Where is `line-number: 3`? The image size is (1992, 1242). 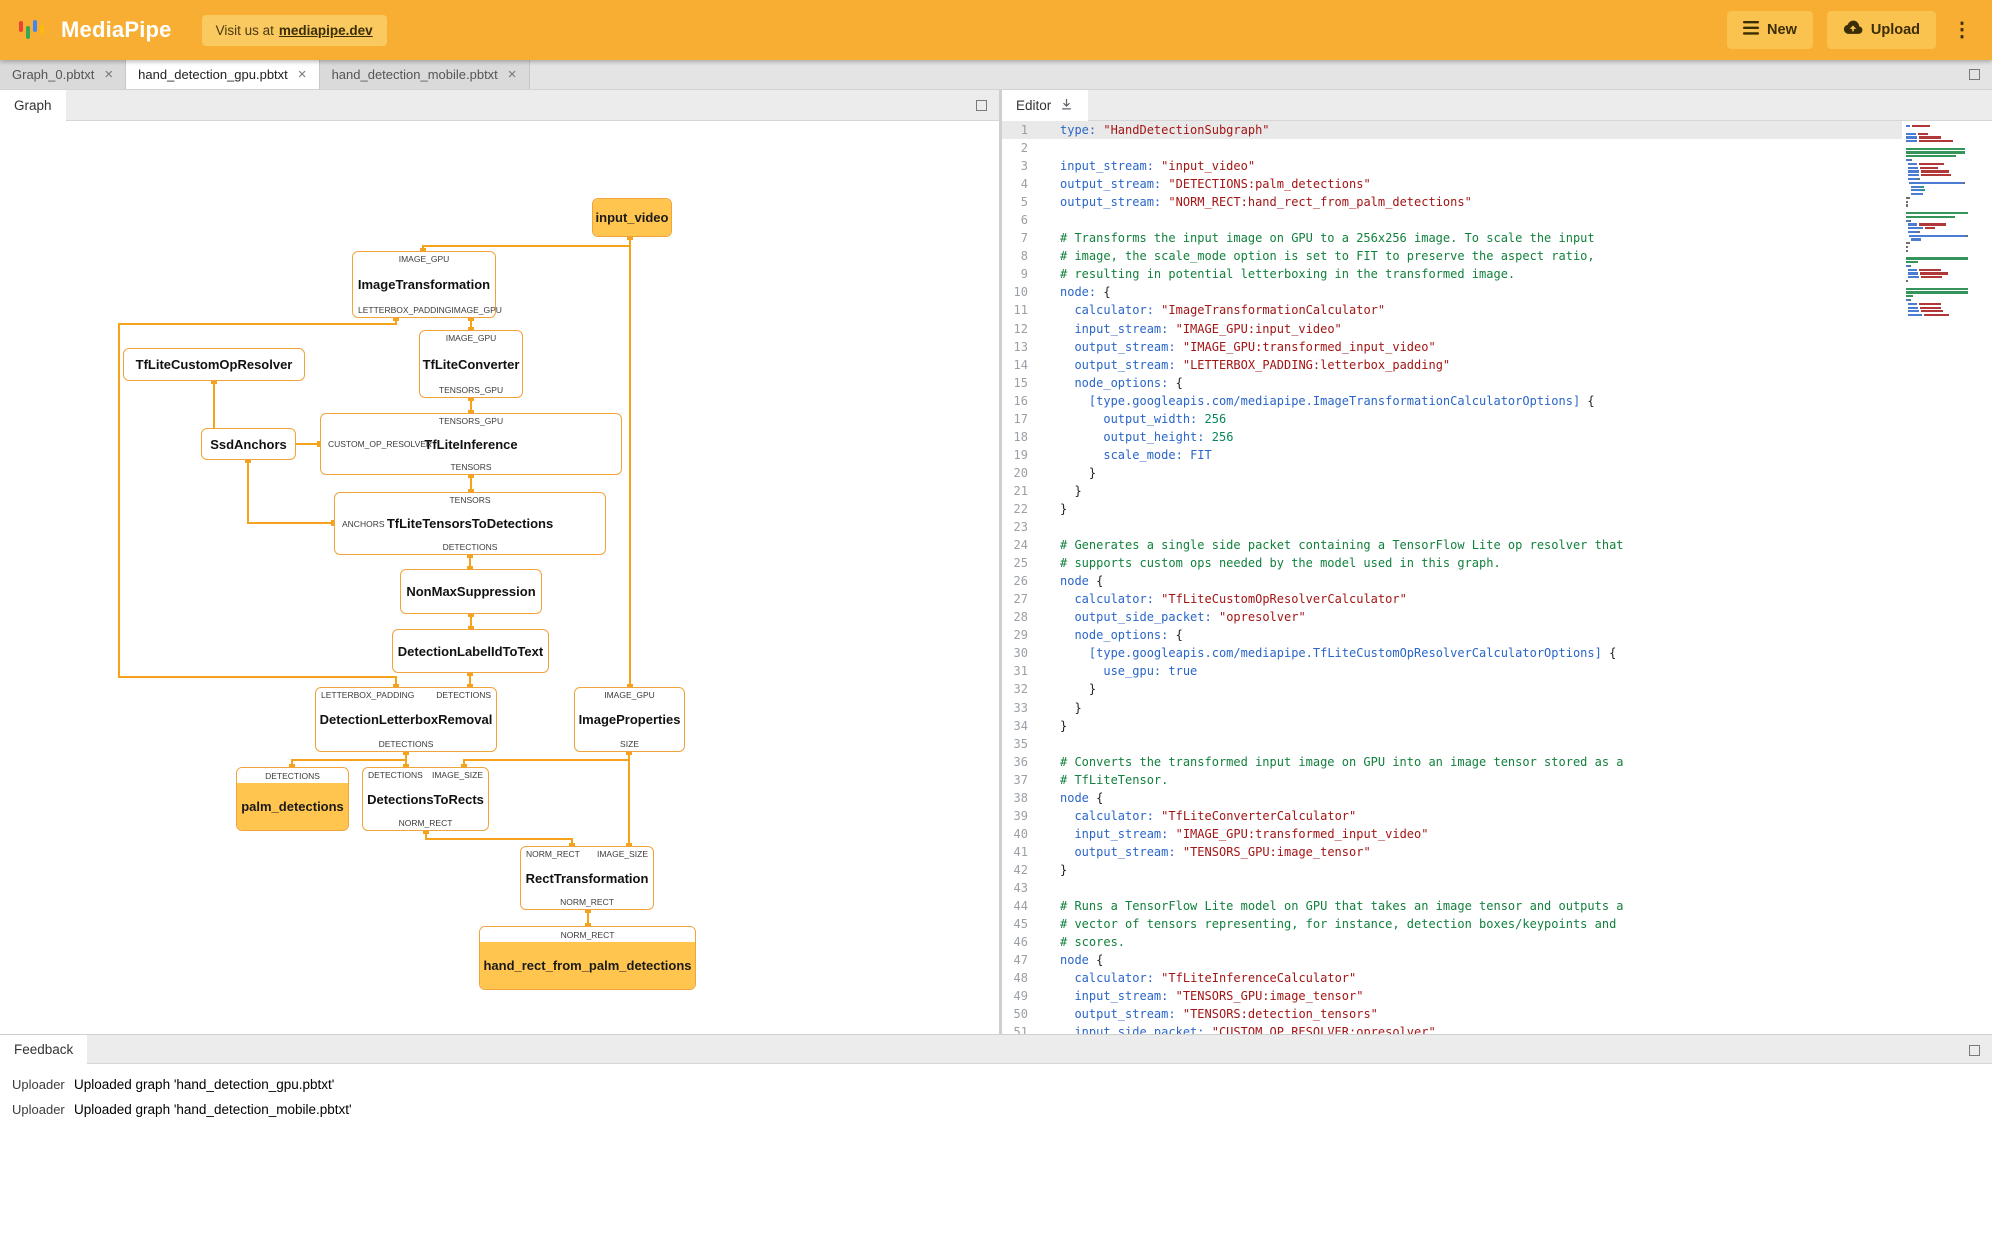 line-number: 3 is located at coordinates (1024, 166).